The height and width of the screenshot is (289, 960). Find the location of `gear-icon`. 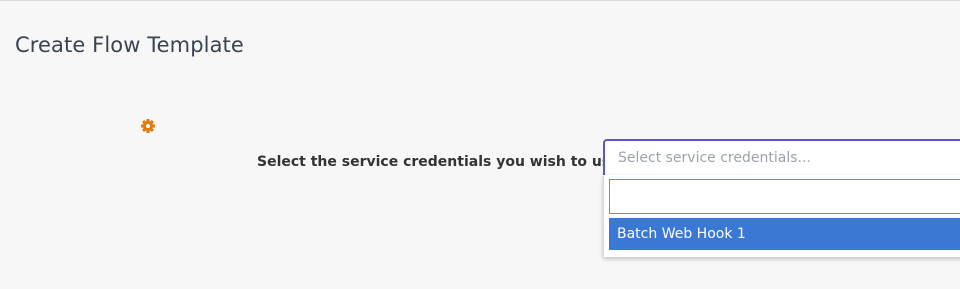

gear-icon is located at coordinates (148, 126).